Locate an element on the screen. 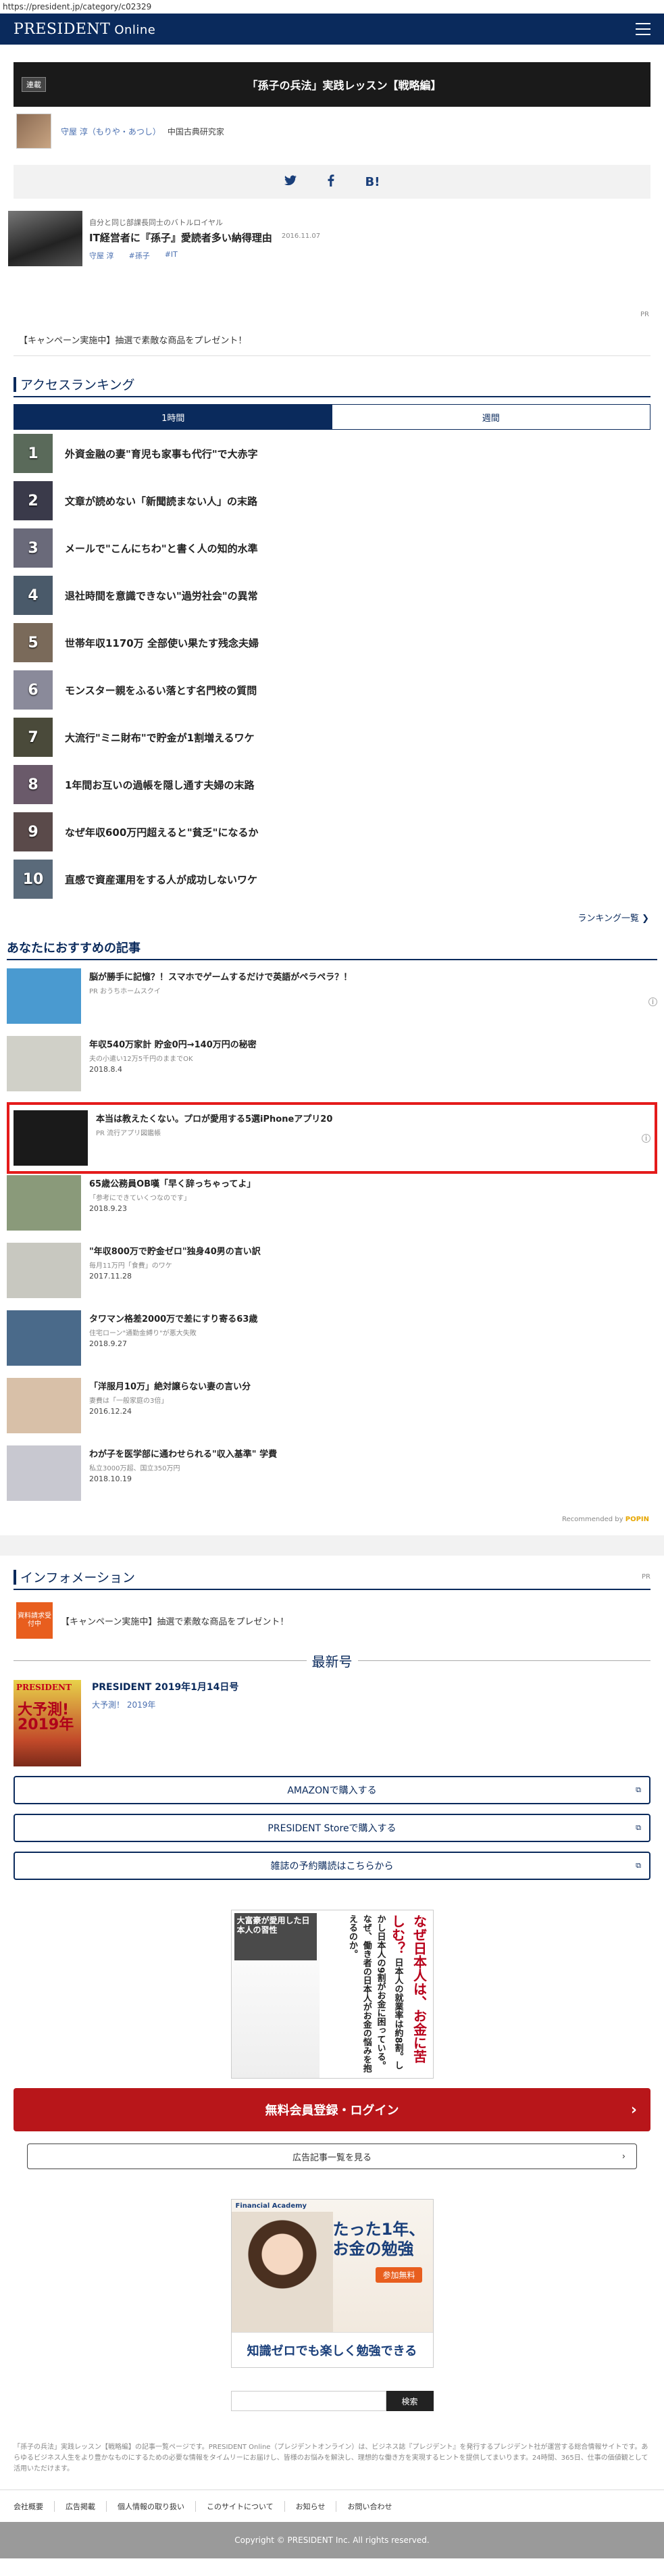  ranking-item: 4 退社時間を意識できない"過労社会"の異常 is located at coordinates (332, 596).